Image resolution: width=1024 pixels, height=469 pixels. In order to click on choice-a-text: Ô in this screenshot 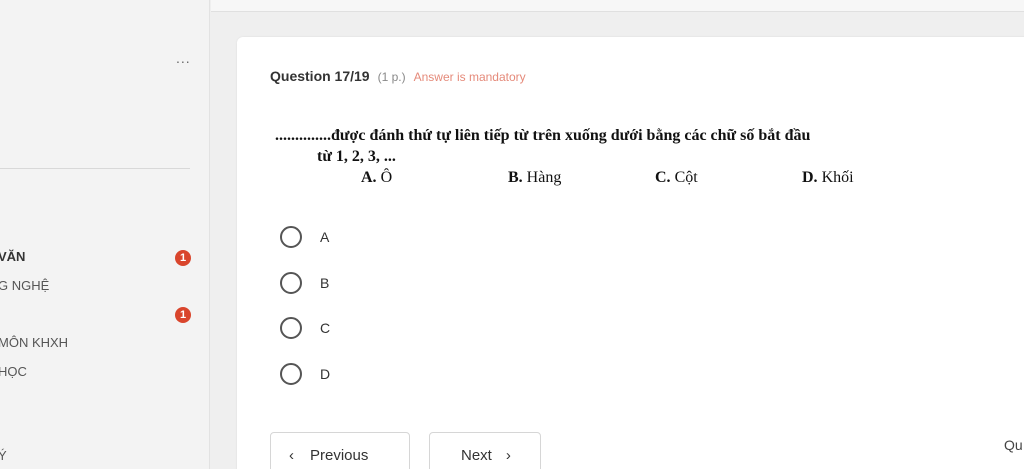, I will do `click(386, 177)`.